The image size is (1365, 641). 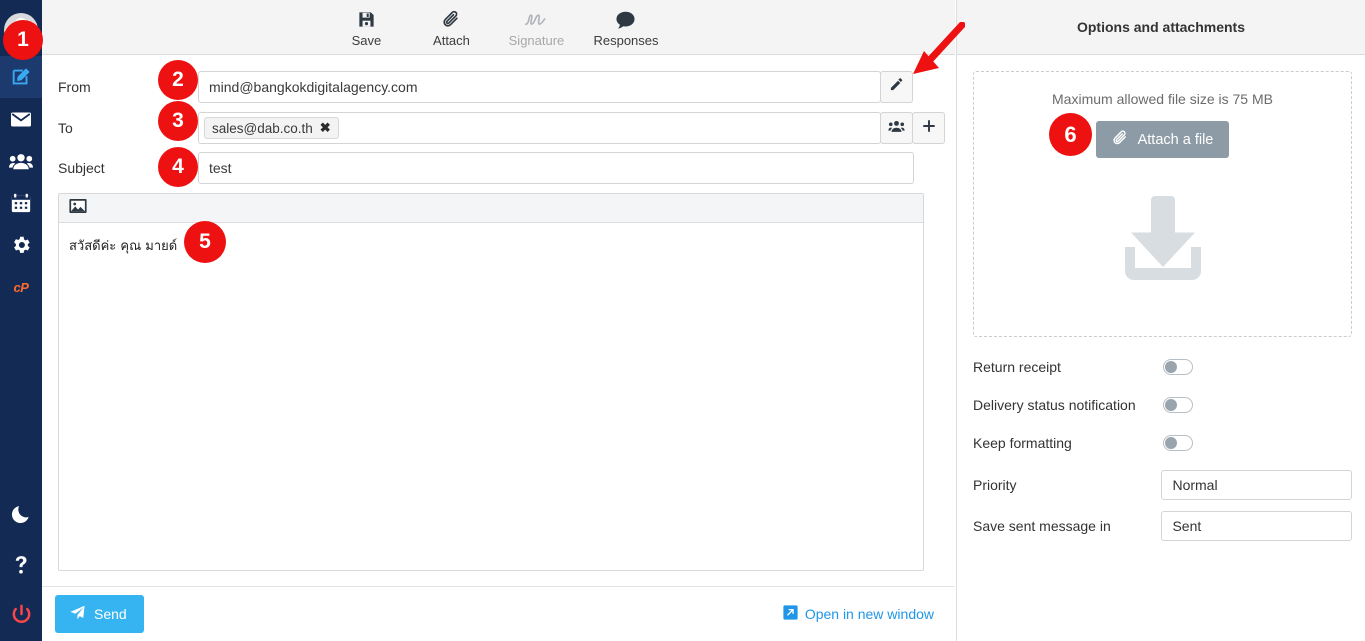 What do you see at coordinates (790, 614) in the screenshot?
I see `external-link-icon` at bounding box center [790, 614].